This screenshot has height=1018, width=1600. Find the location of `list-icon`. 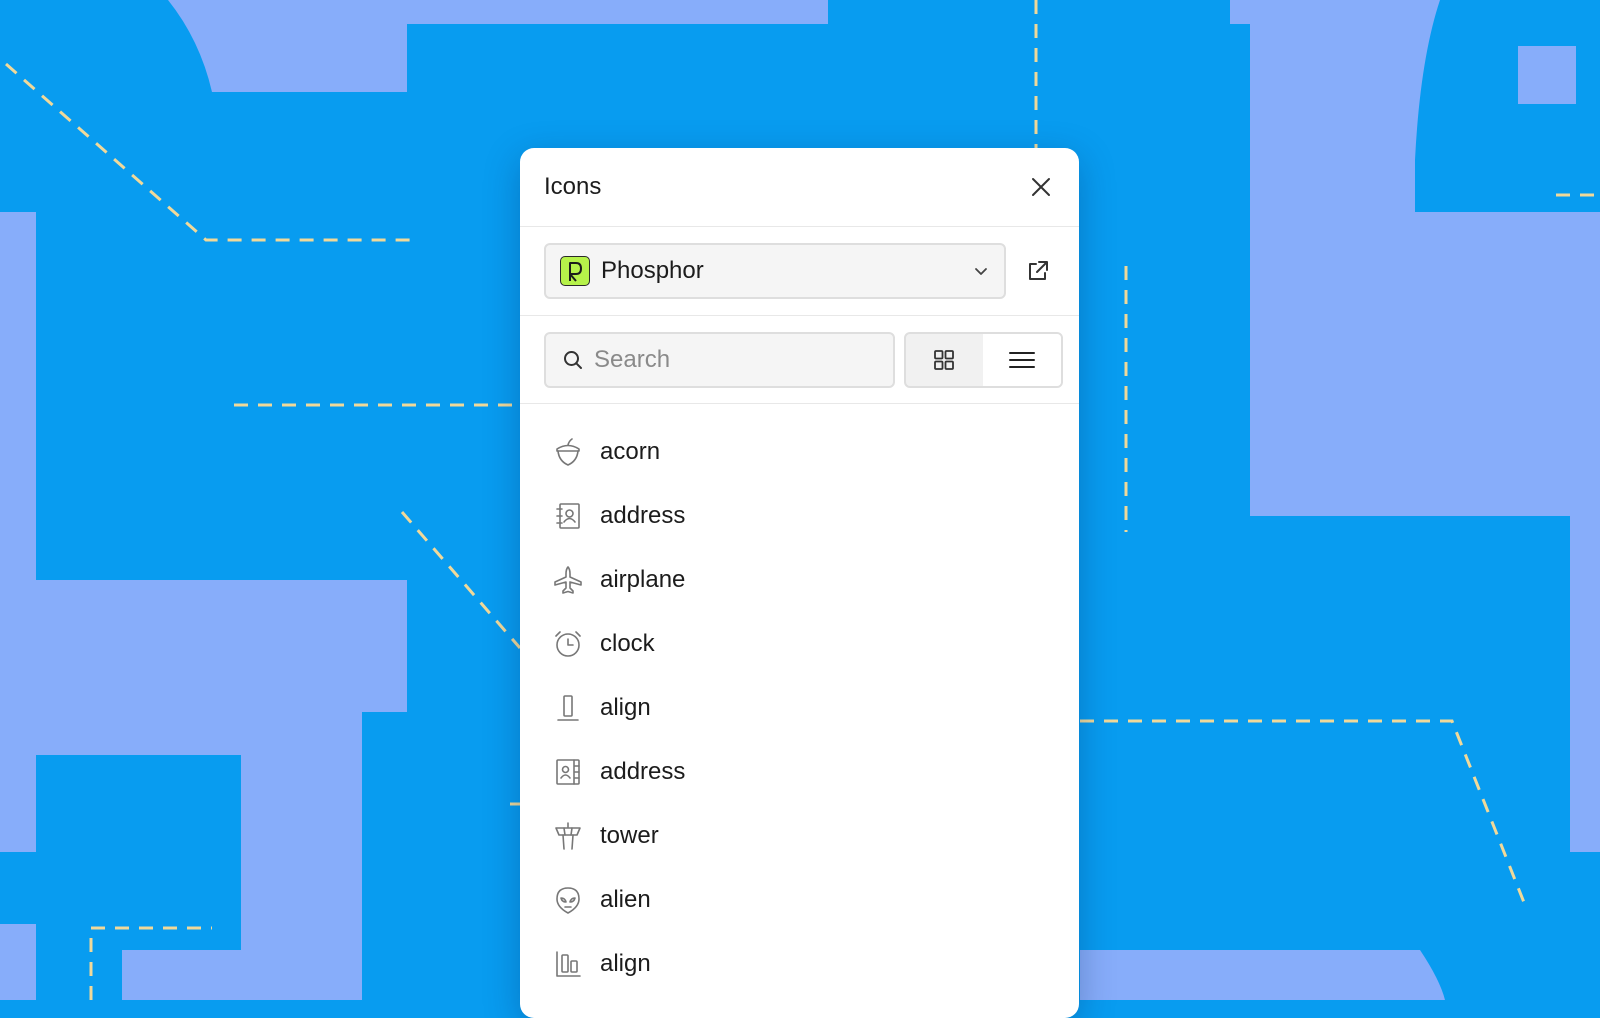

list-icon is located at coordinates (1022, 359).